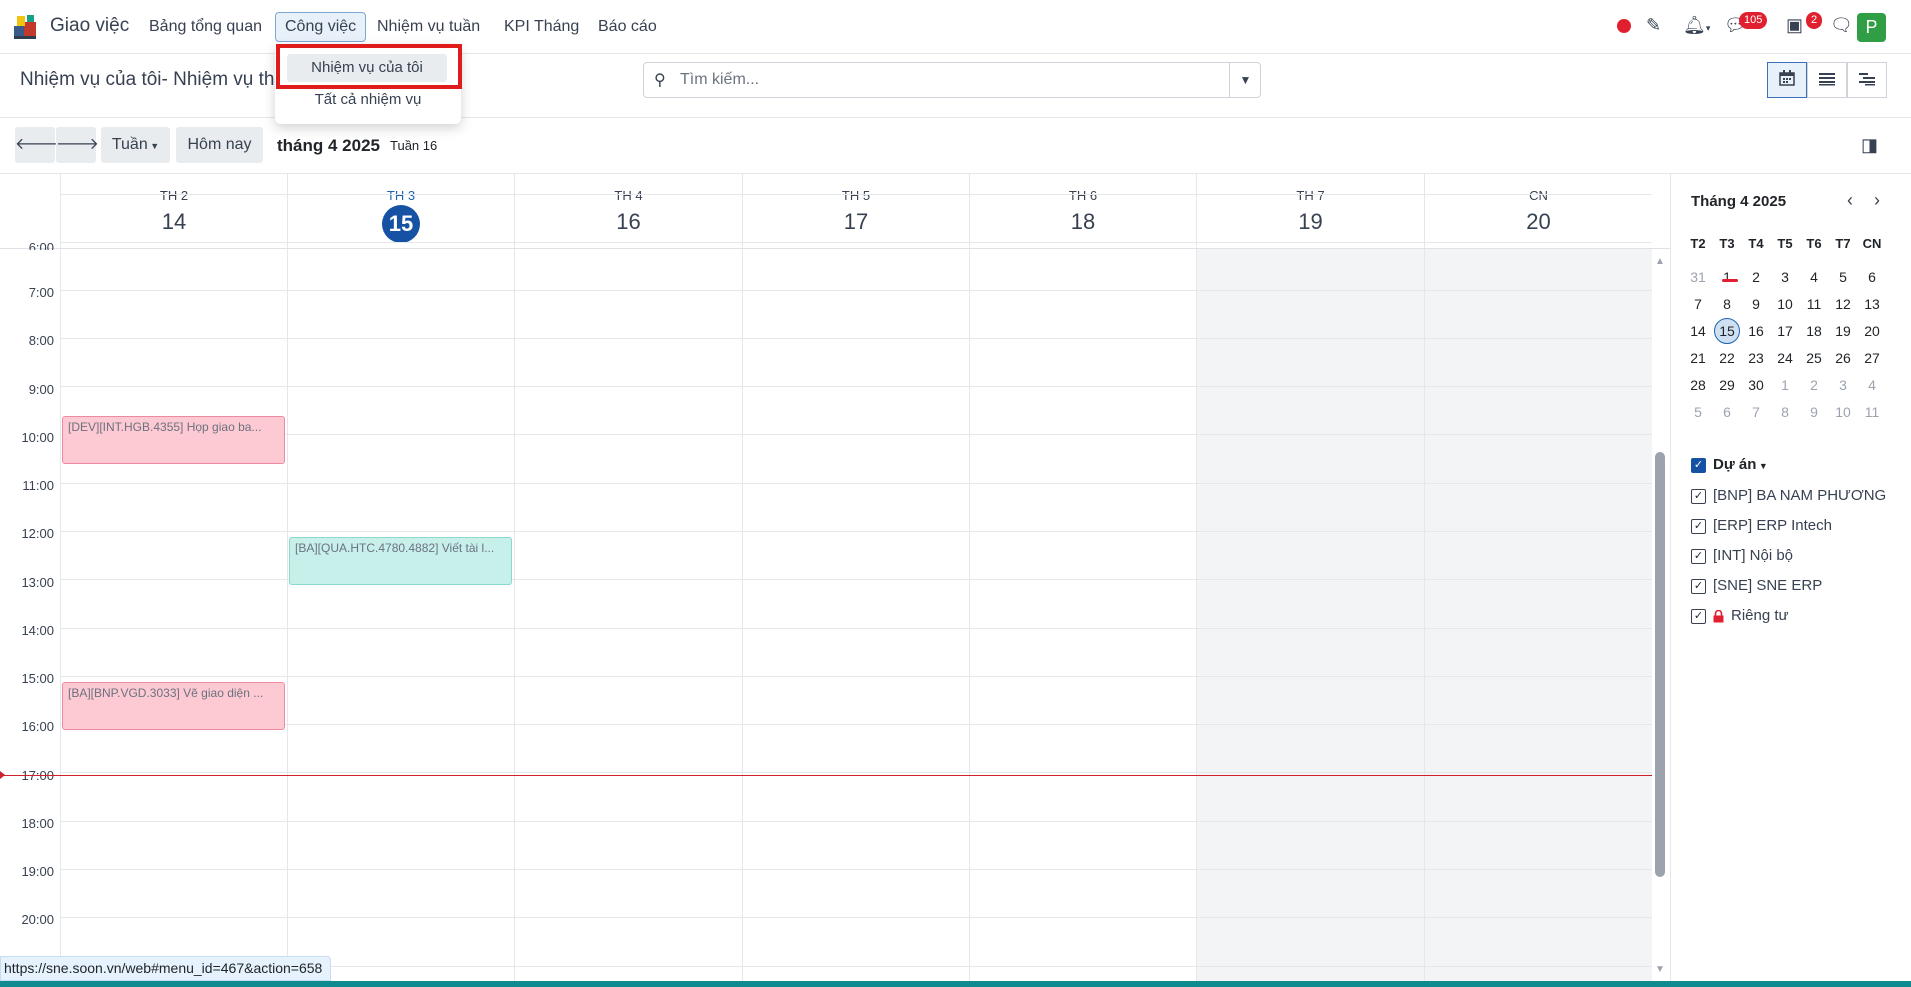 This screenshot has height=987, width=1911. Describe the element at coordinates (1814, 358) in the screenshot. I see `mini-calendar-day: 25` at that location.